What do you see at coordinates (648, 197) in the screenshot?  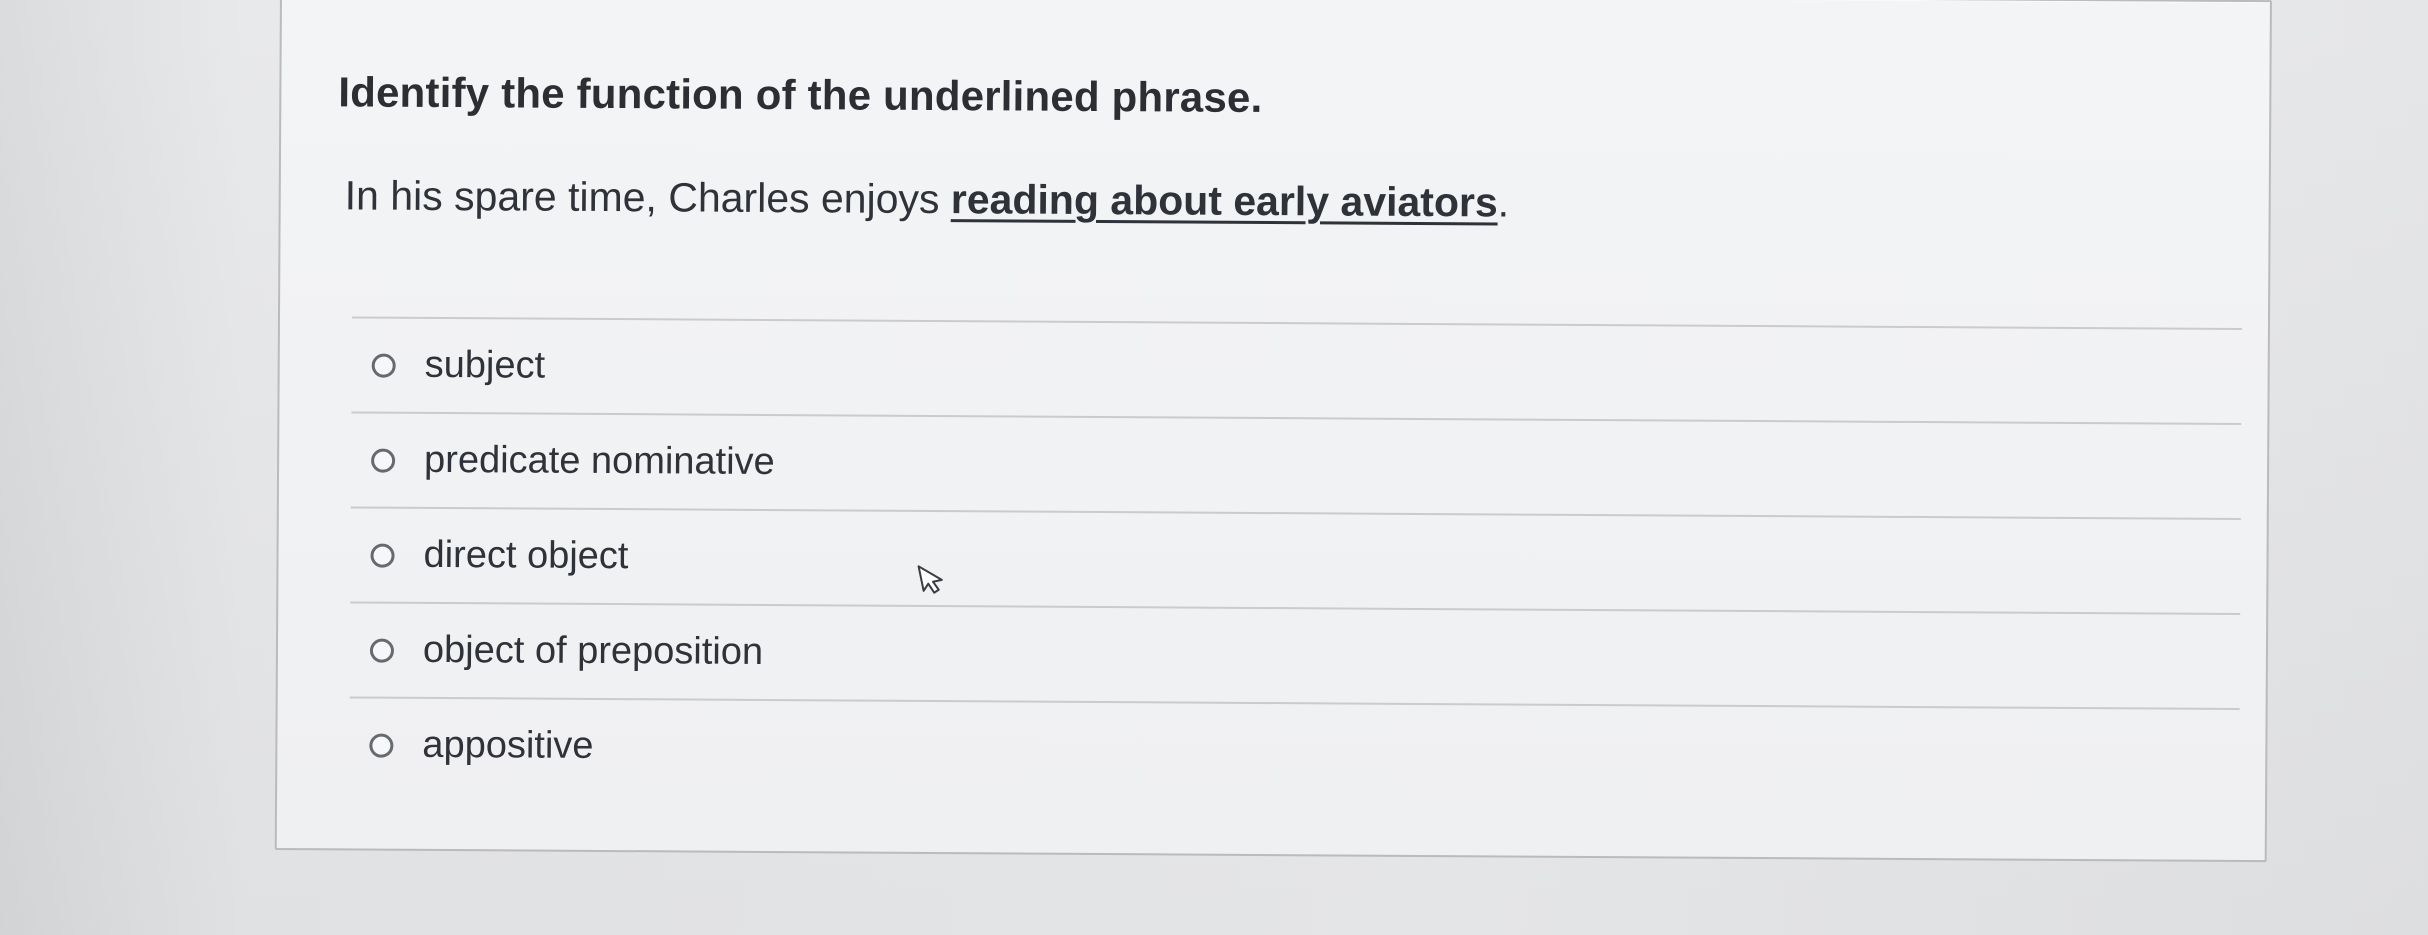 I see `sentence-start: In his spare time, Charles enjoys` at bounding box center [648, 197].